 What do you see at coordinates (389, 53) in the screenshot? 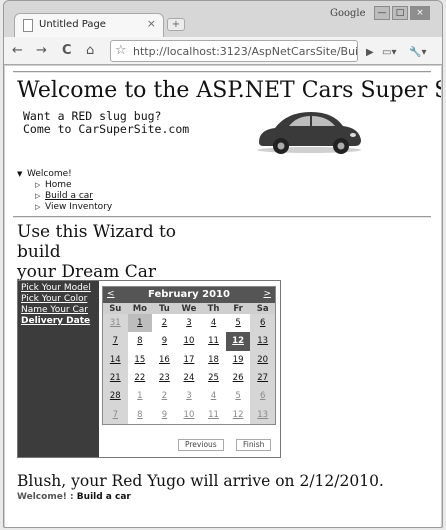
I see `page-menu-button: ▭▾` at bounding box center [389, 53].